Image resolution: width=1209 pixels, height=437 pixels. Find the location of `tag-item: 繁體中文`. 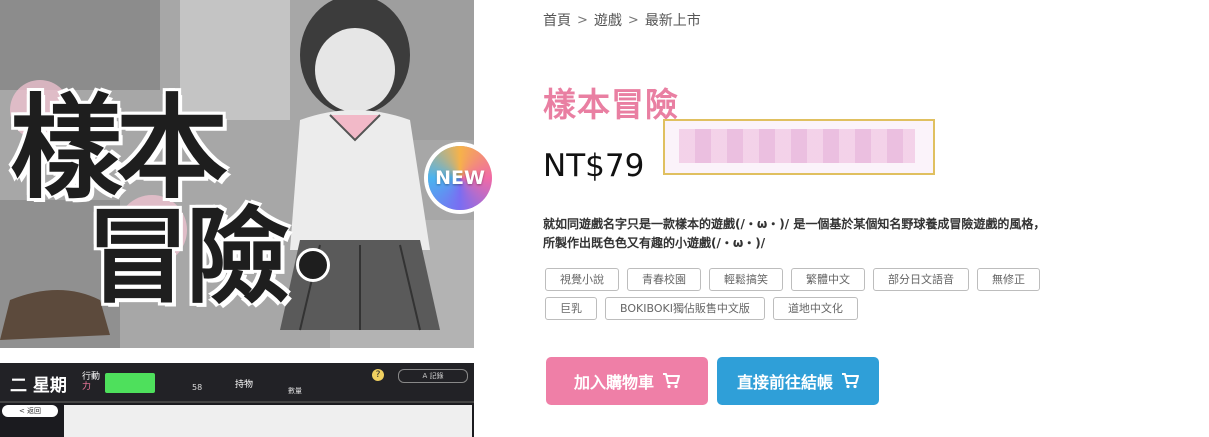

tag-item: 繁體中文 is located at coordinates (828, 279).